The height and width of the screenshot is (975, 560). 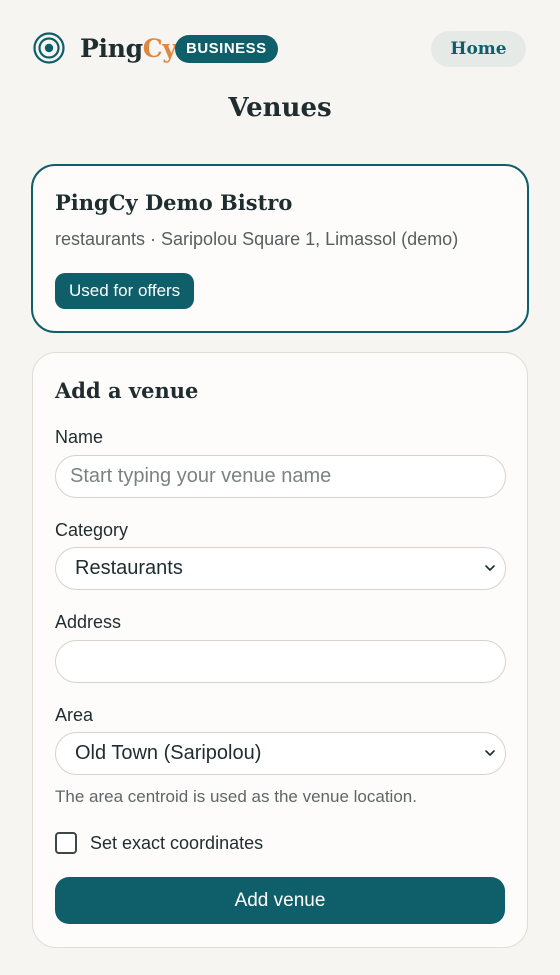 What do you see at coordinates (92, 530) in the screenshot?
I see `category-label: Category` at bounding box center [92, 530].